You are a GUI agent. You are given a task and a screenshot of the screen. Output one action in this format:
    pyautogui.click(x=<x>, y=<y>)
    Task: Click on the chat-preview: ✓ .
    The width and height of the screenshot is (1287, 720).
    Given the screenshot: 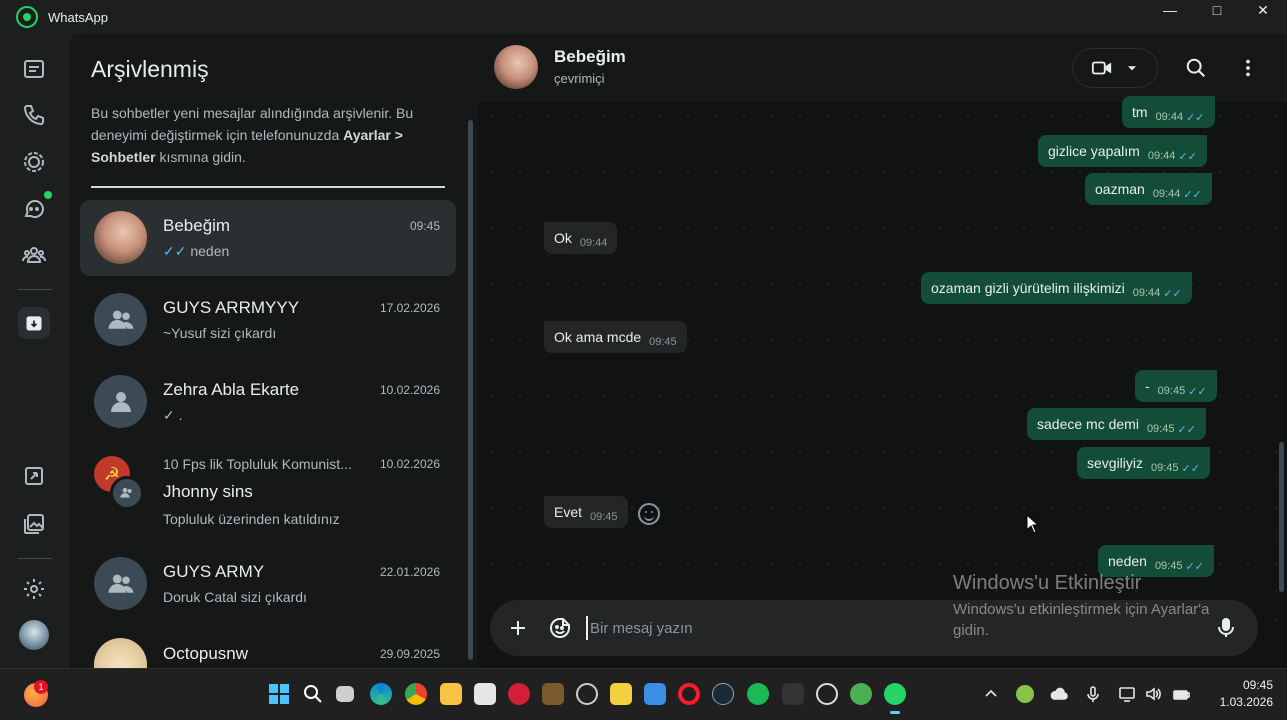 What is the action you would take?
    pyautogui.click(x=173, y=415)
    